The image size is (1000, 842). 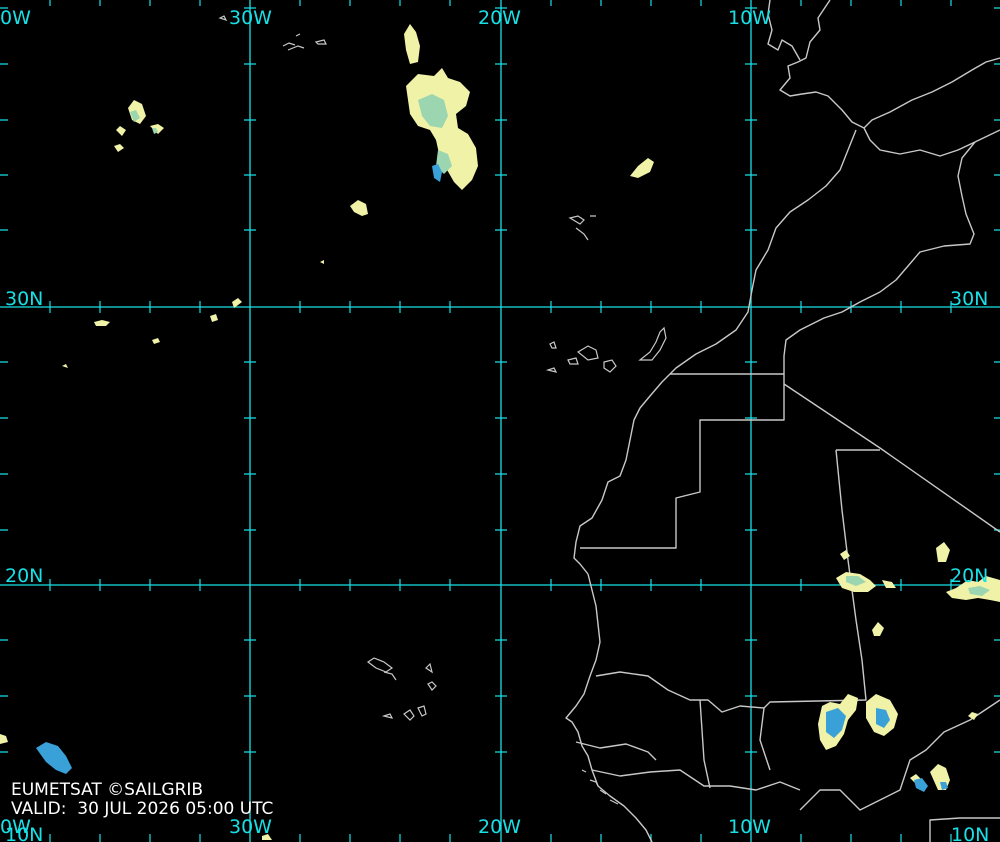 I want to click on madeira-islands, so click(x=582, y=228).